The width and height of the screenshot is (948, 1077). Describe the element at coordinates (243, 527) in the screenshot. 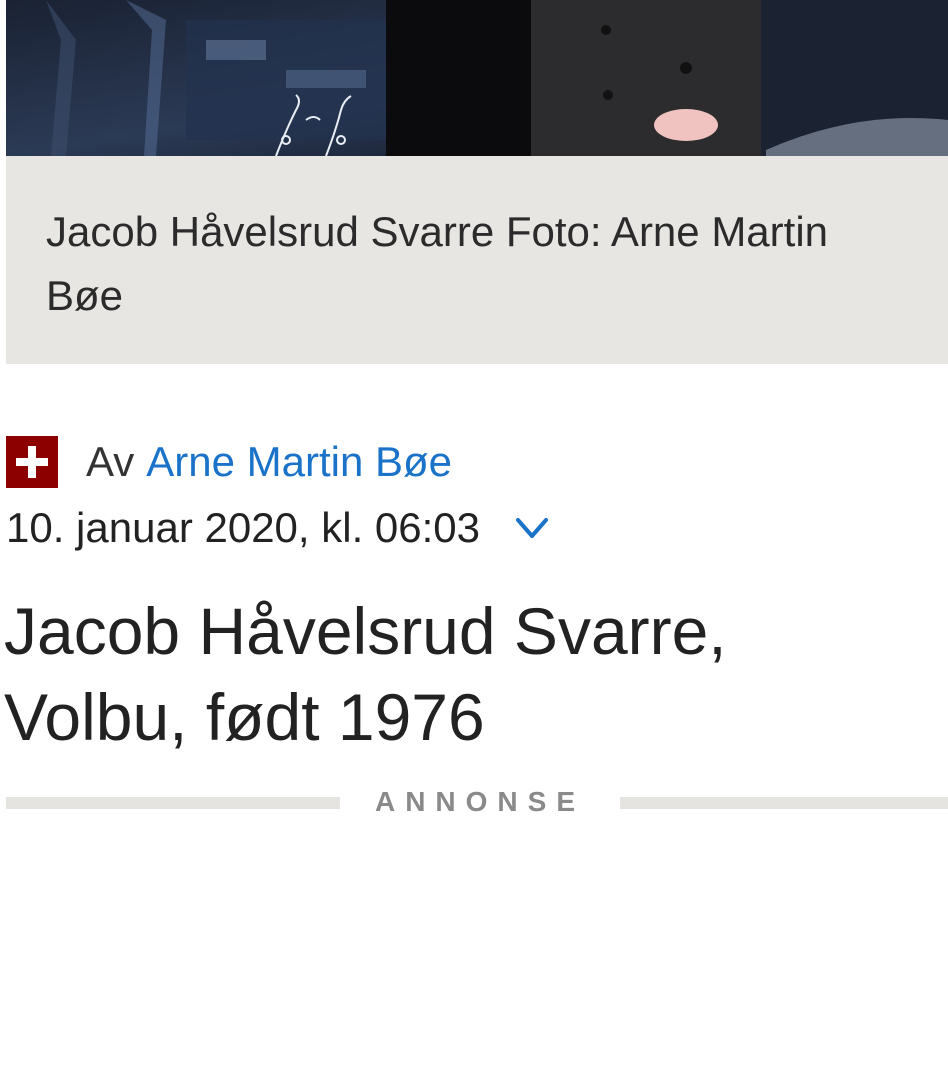

I see `publish-date: 10. januar 2020, kl. 06:03` at that location.